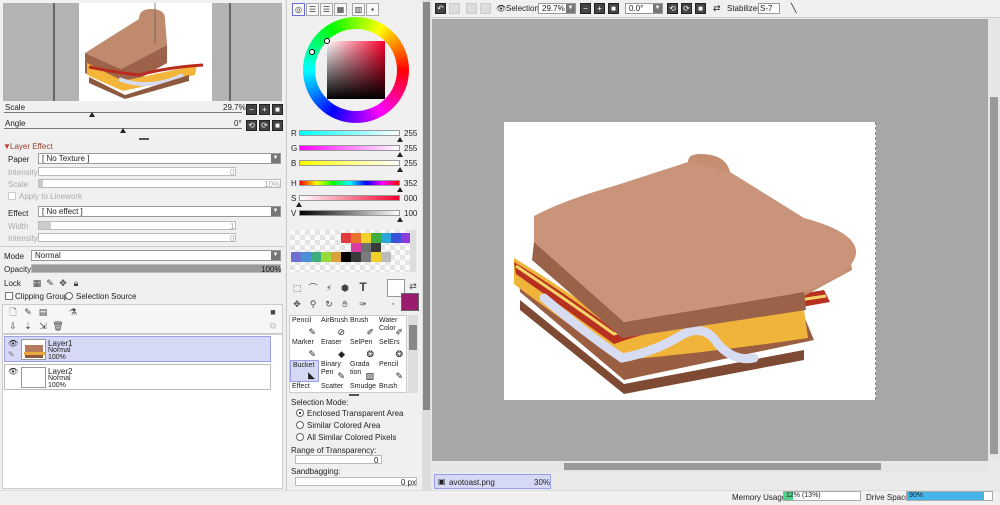 This screenshot has height=505, width=1000. I want to click on angle-slider-thumb, so click(123, 130).